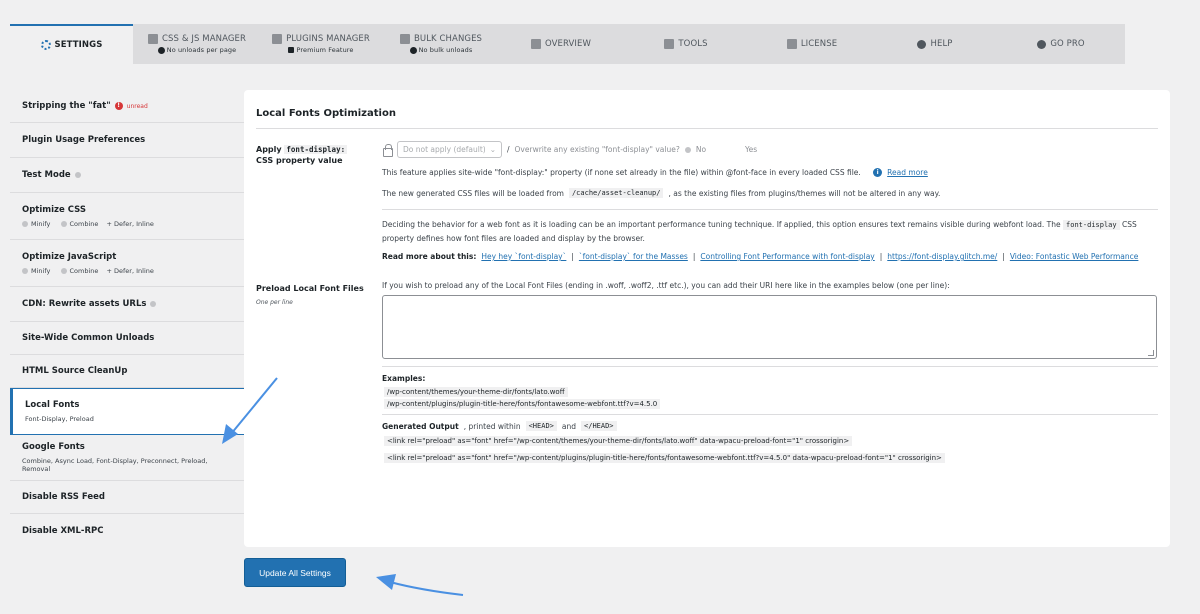 This screenshot has width=1200, height=614. What do you see at coordinates (295, 572) in the screenshot?
I see `update-all-settings-button: Update All Settings` at bounding box center [295, 572].